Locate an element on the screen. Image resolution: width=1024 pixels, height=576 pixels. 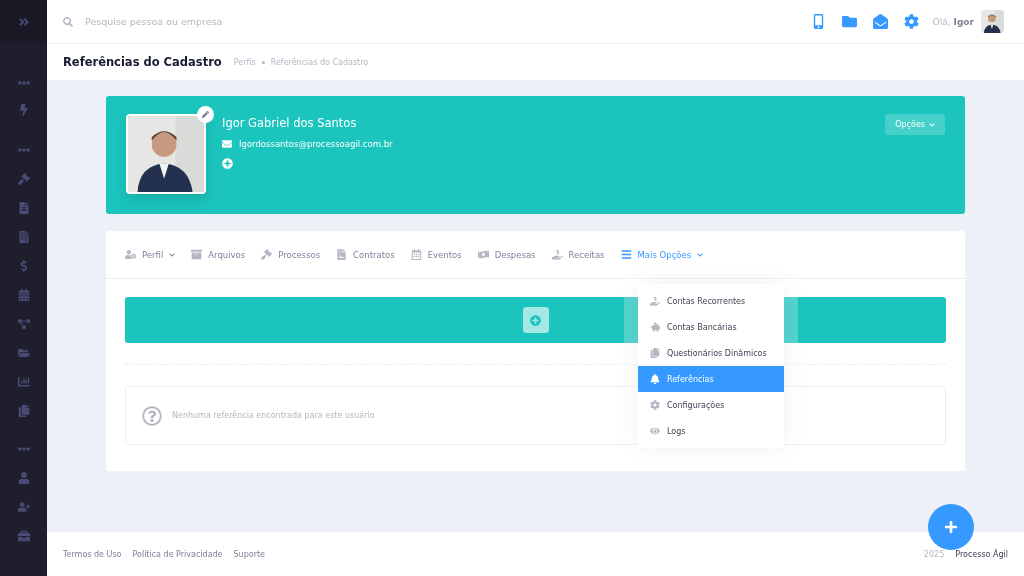
tab: Eventos is located at coordinates (436, 254).